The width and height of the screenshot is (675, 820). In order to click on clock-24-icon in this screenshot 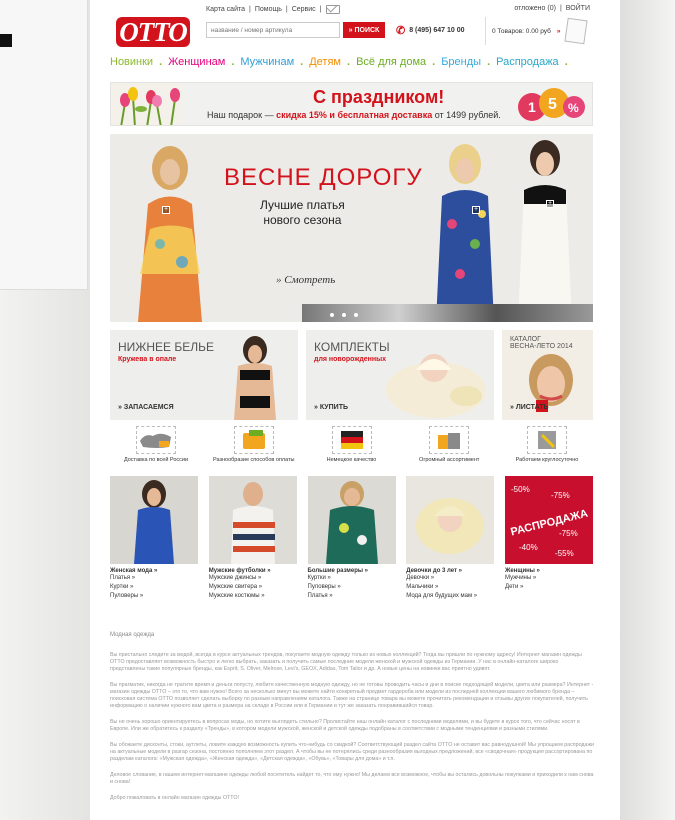, I will do `click(547, 440)`.